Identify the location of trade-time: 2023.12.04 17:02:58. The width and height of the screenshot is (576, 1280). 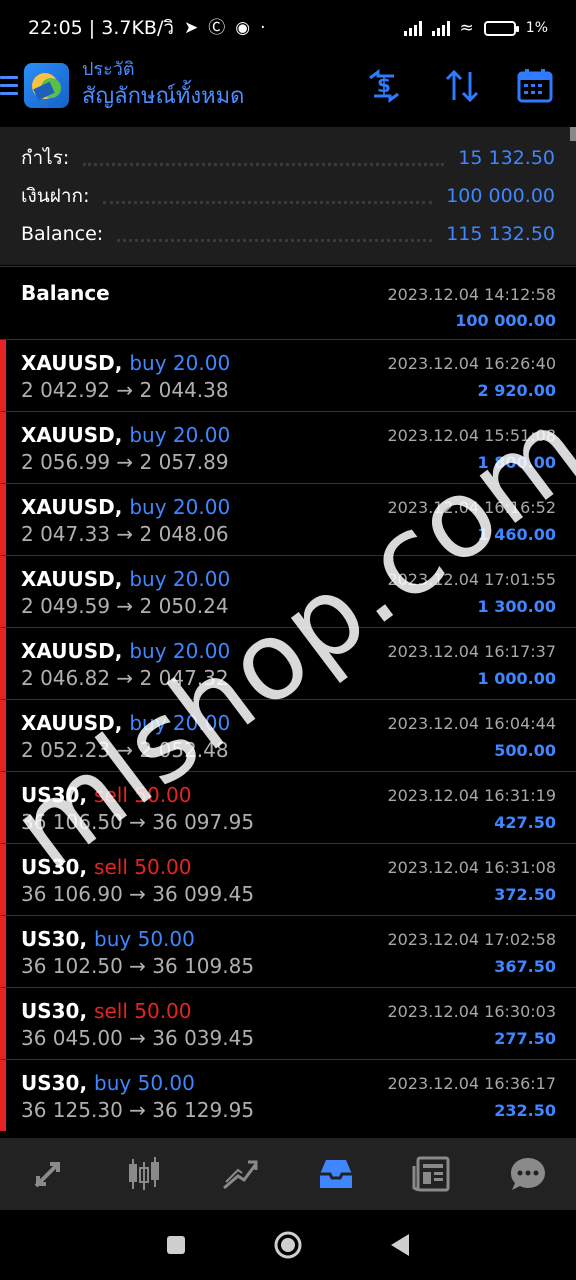
(471, 939).